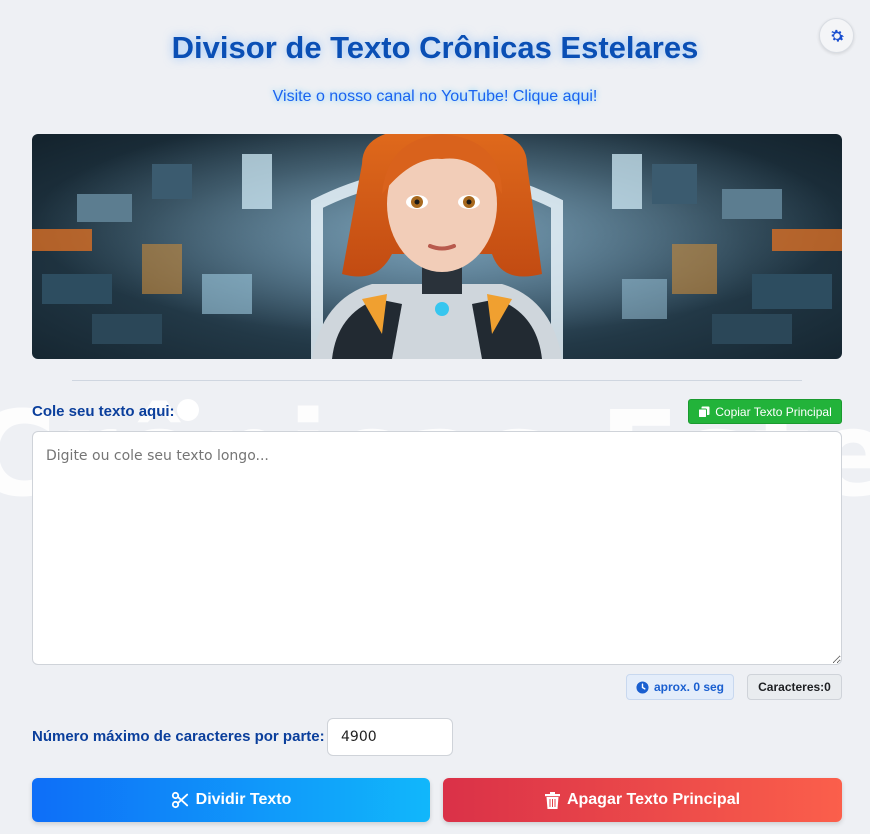  What do you see at coordinates (103, 411) in the screenshot?
I see `text-input-label: Cole seu texto aqui:` at bounding box center [103, 411].